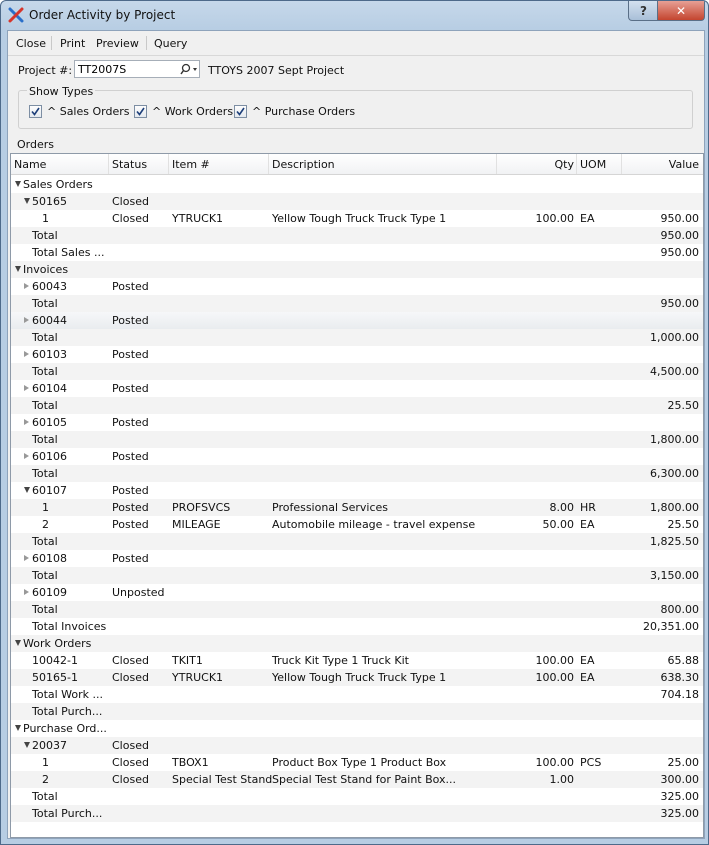  Describe the element at coordinates (683, 405) in the screenshot. I see `cell-value: 25.50` at that location.